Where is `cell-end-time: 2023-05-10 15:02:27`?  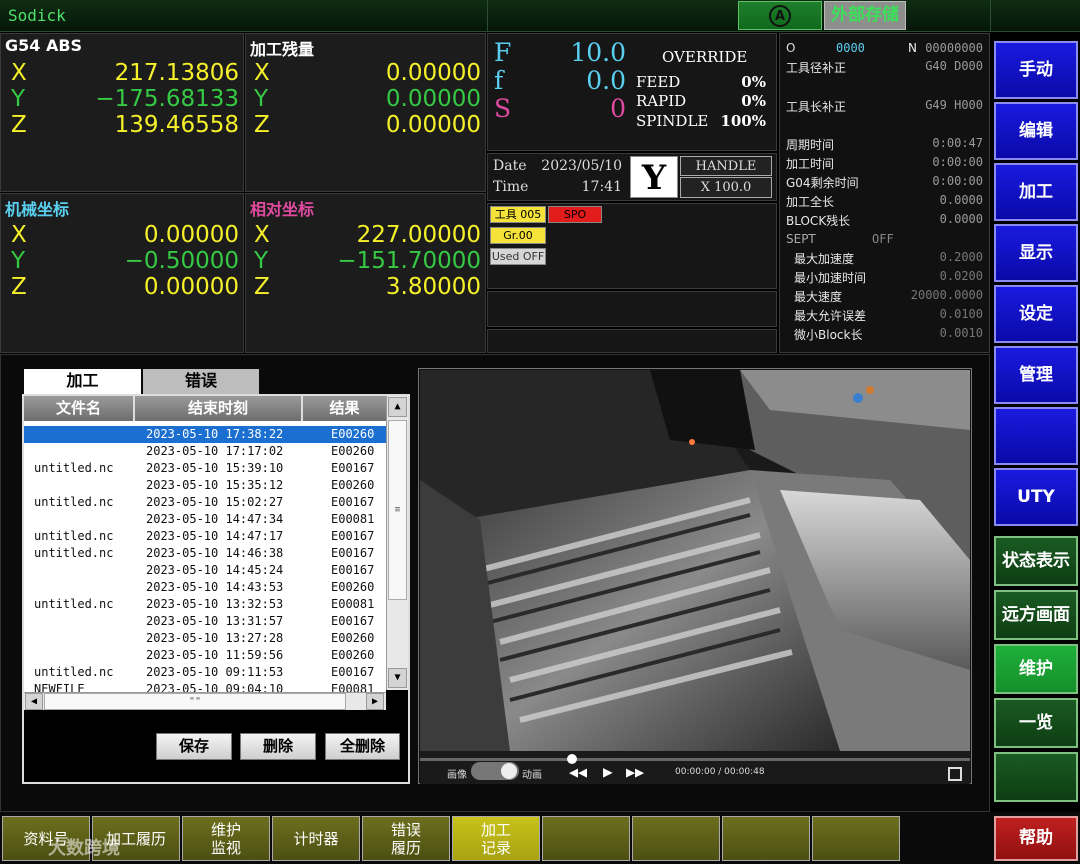
cell-end-time: 2023-05-10 15:02:27 is located at coordinates (215, 502).